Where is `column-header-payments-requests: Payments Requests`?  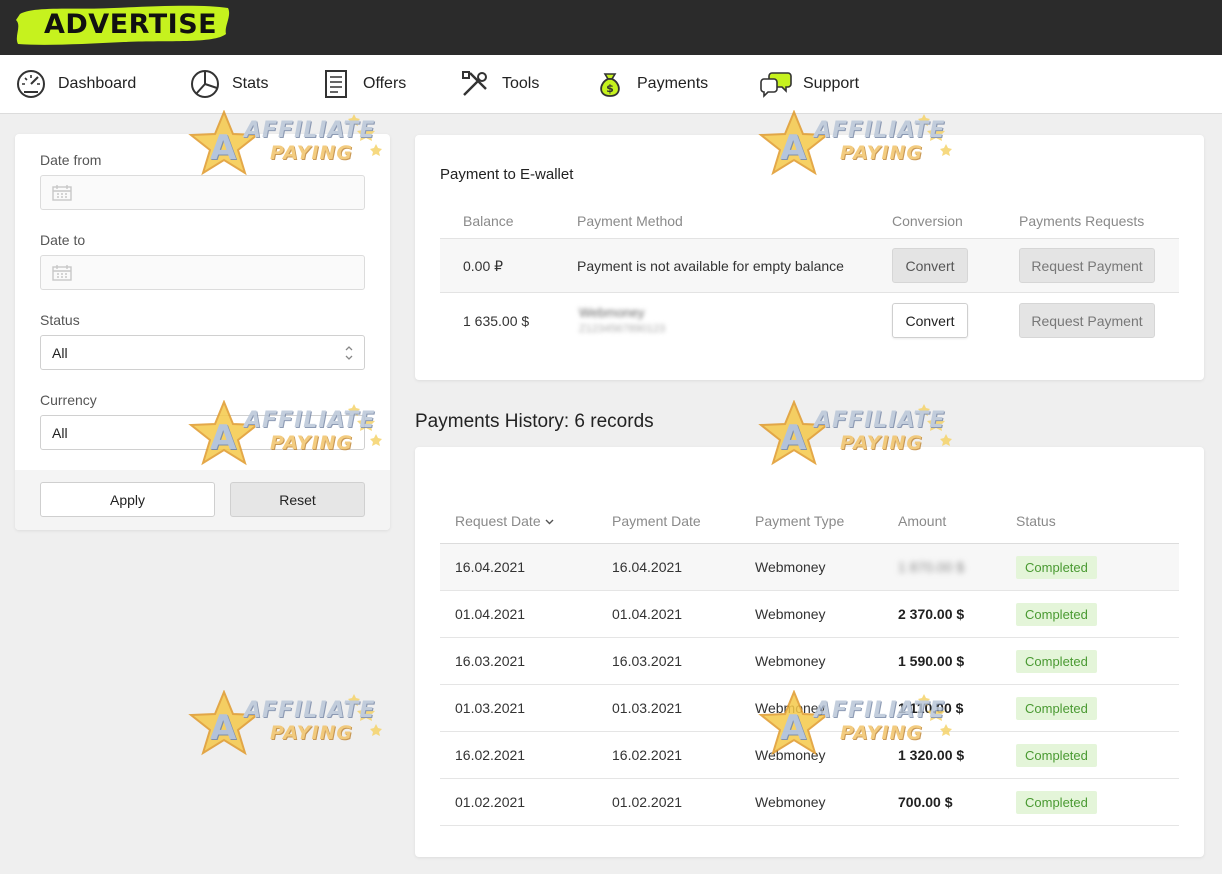
column-header-payments-requests: Payments Requests is located at coordinates (1082, 221).